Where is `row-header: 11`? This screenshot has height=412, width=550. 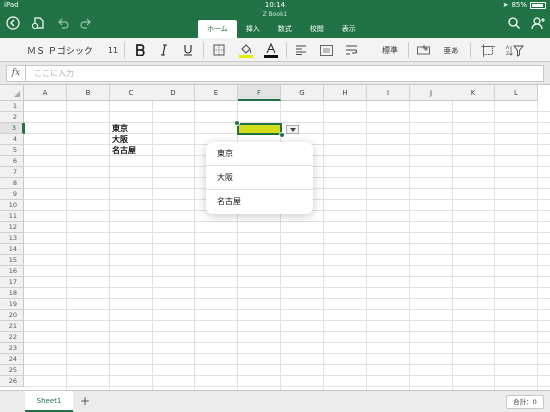 row-header: 11 is located at coordinates (12, 216).